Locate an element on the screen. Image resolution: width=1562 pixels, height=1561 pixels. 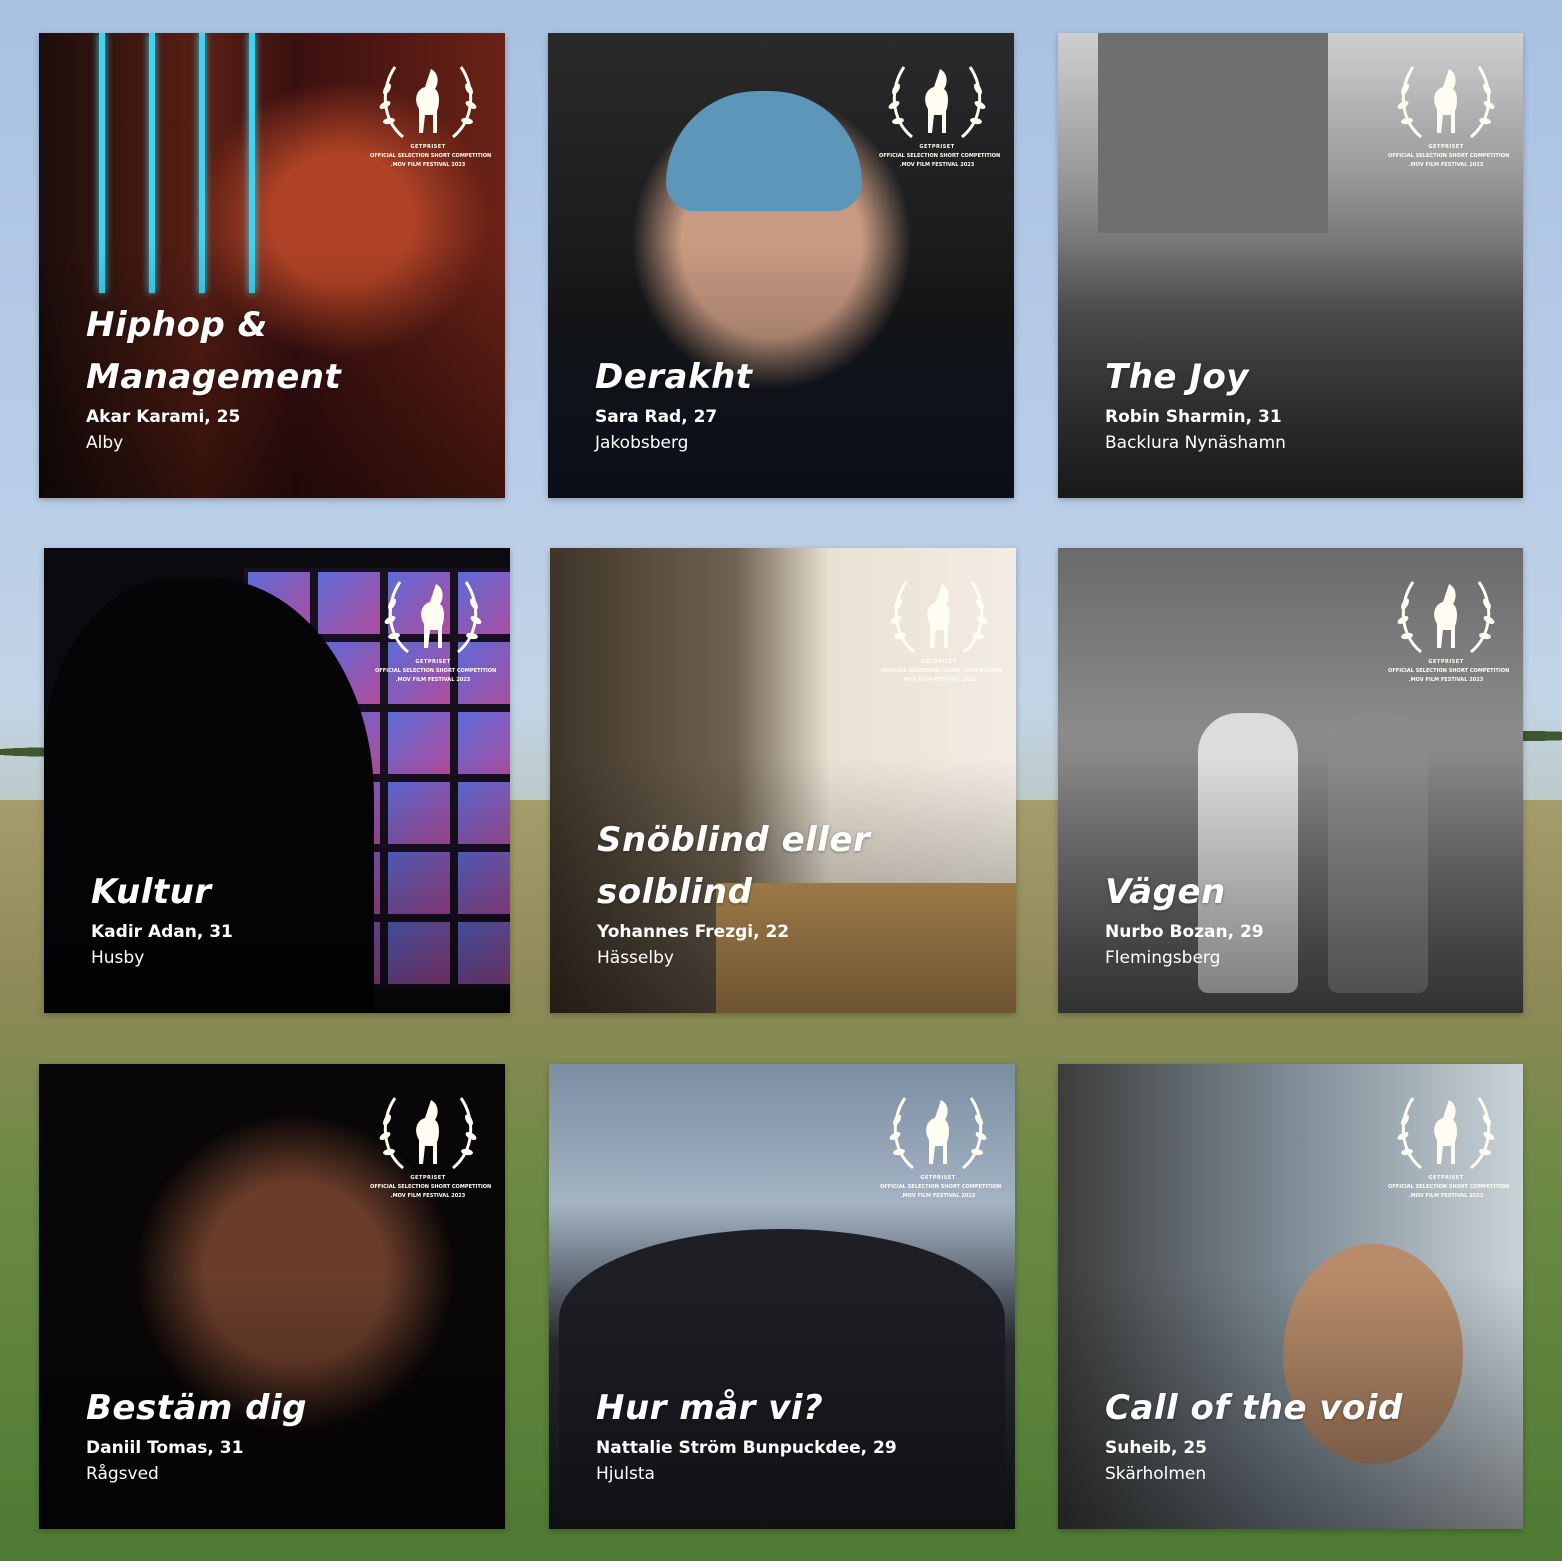
film-title: Bestäm dig is located at coordinates (197, 1408).